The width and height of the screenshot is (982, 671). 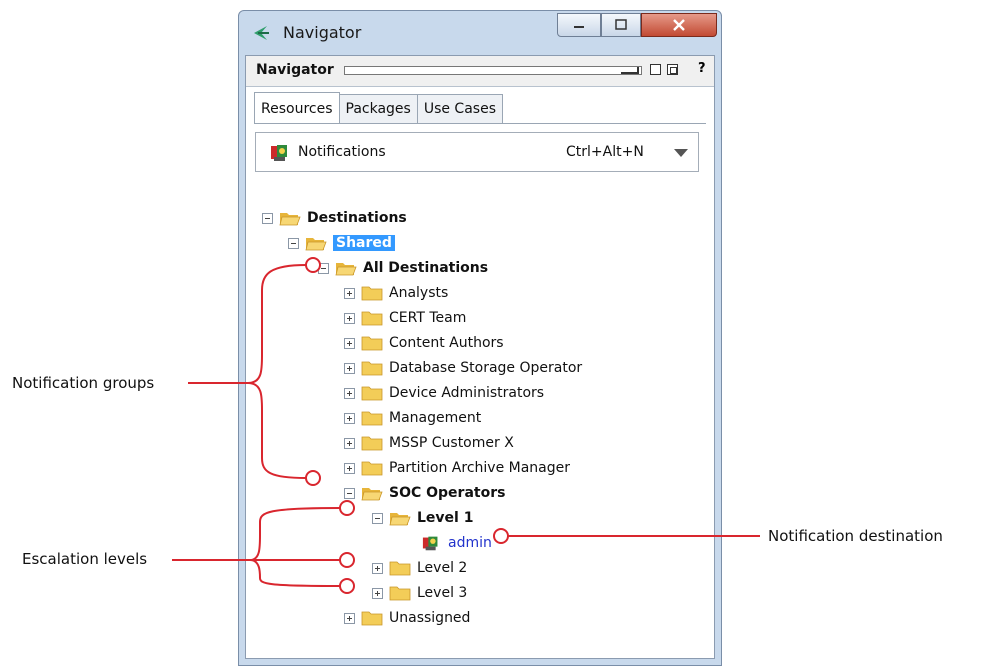 I want to click on annotation-escalation-levels: Escalation levels, so click(x=85, y=559).